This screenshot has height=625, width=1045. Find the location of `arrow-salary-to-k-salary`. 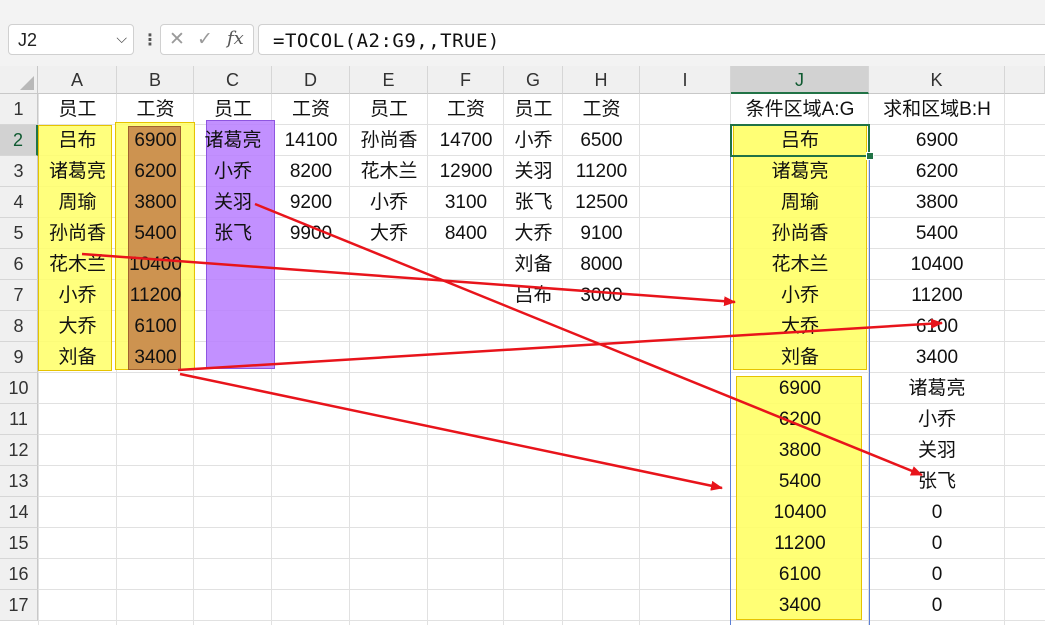

arrow-salary-to-k-salary is located at coordinates (560, 345).